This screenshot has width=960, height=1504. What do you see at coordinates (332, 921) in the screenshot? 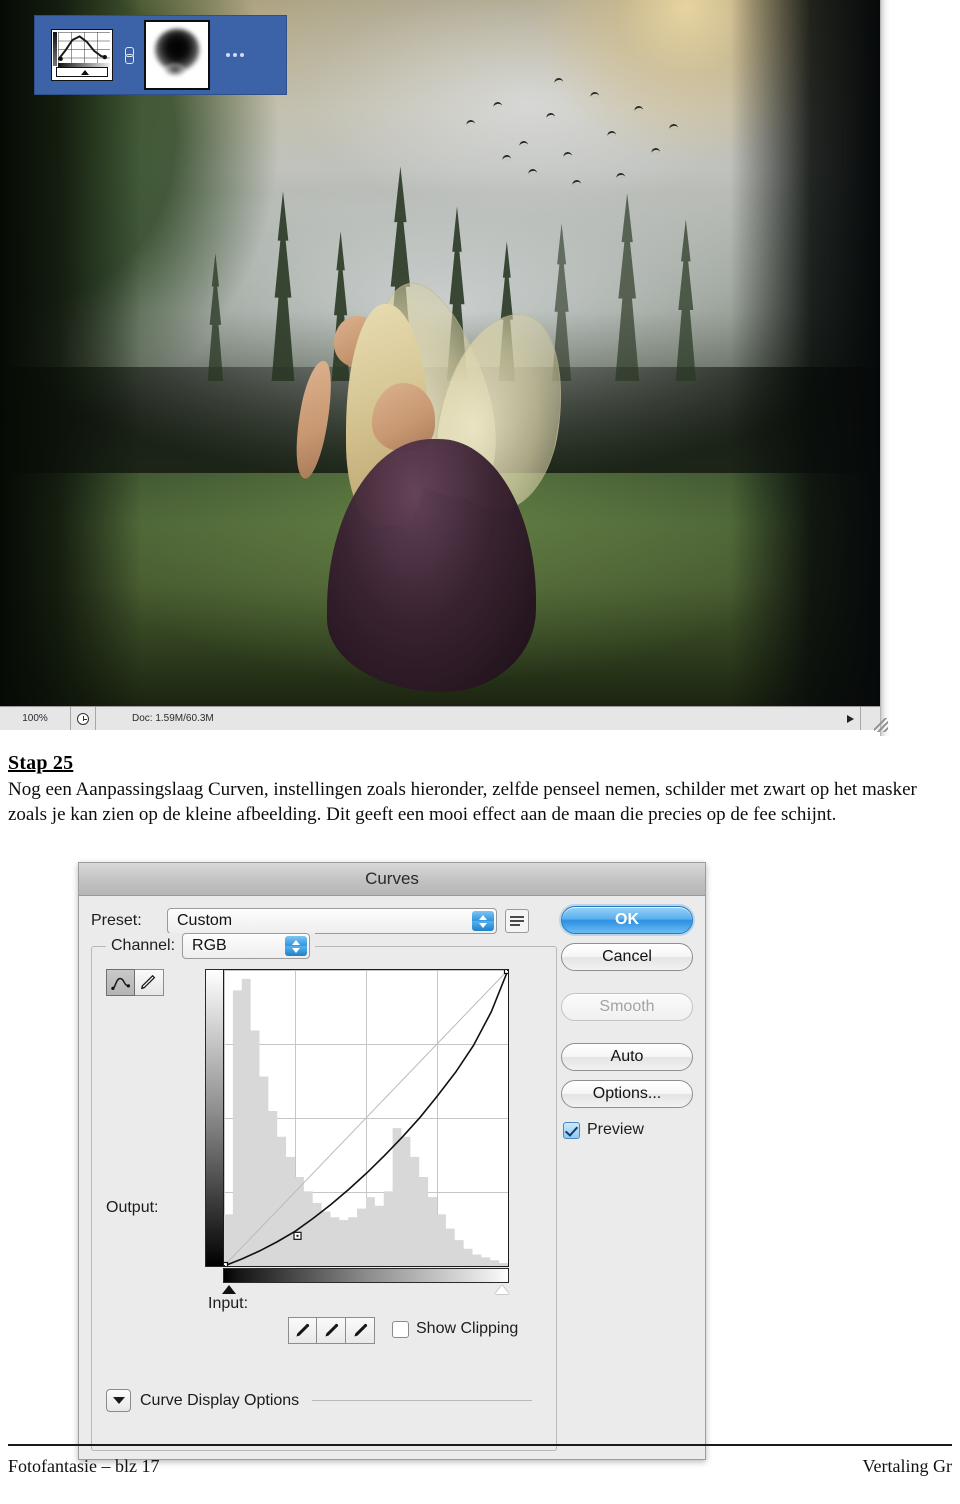
I see `preset-select: Custom` at bounding box center [332, 921].